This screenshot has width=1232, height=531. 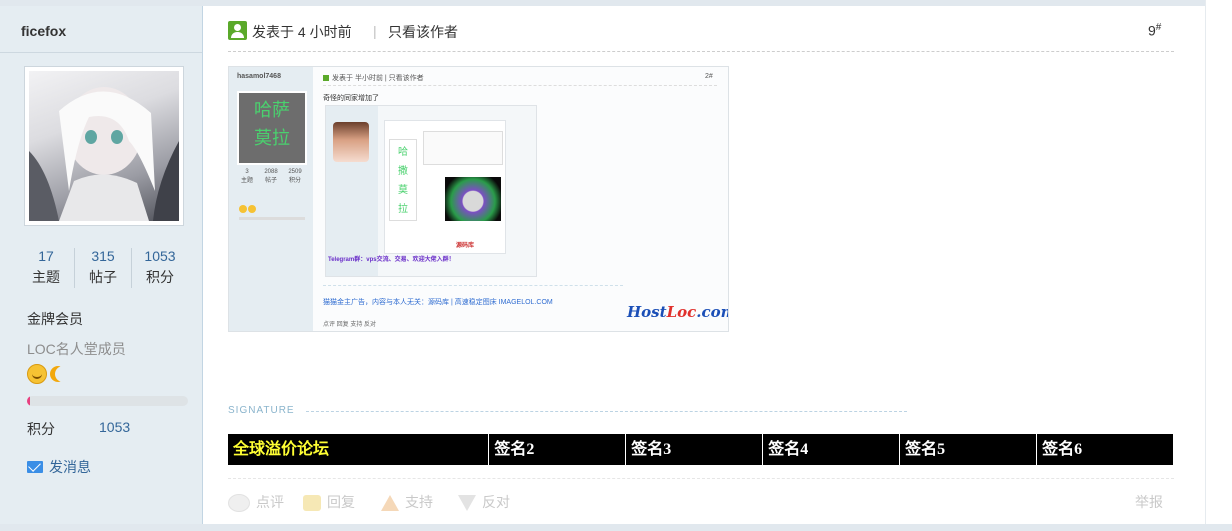 I want to click on floor-number: 9#, so click(x=1154, y=30).